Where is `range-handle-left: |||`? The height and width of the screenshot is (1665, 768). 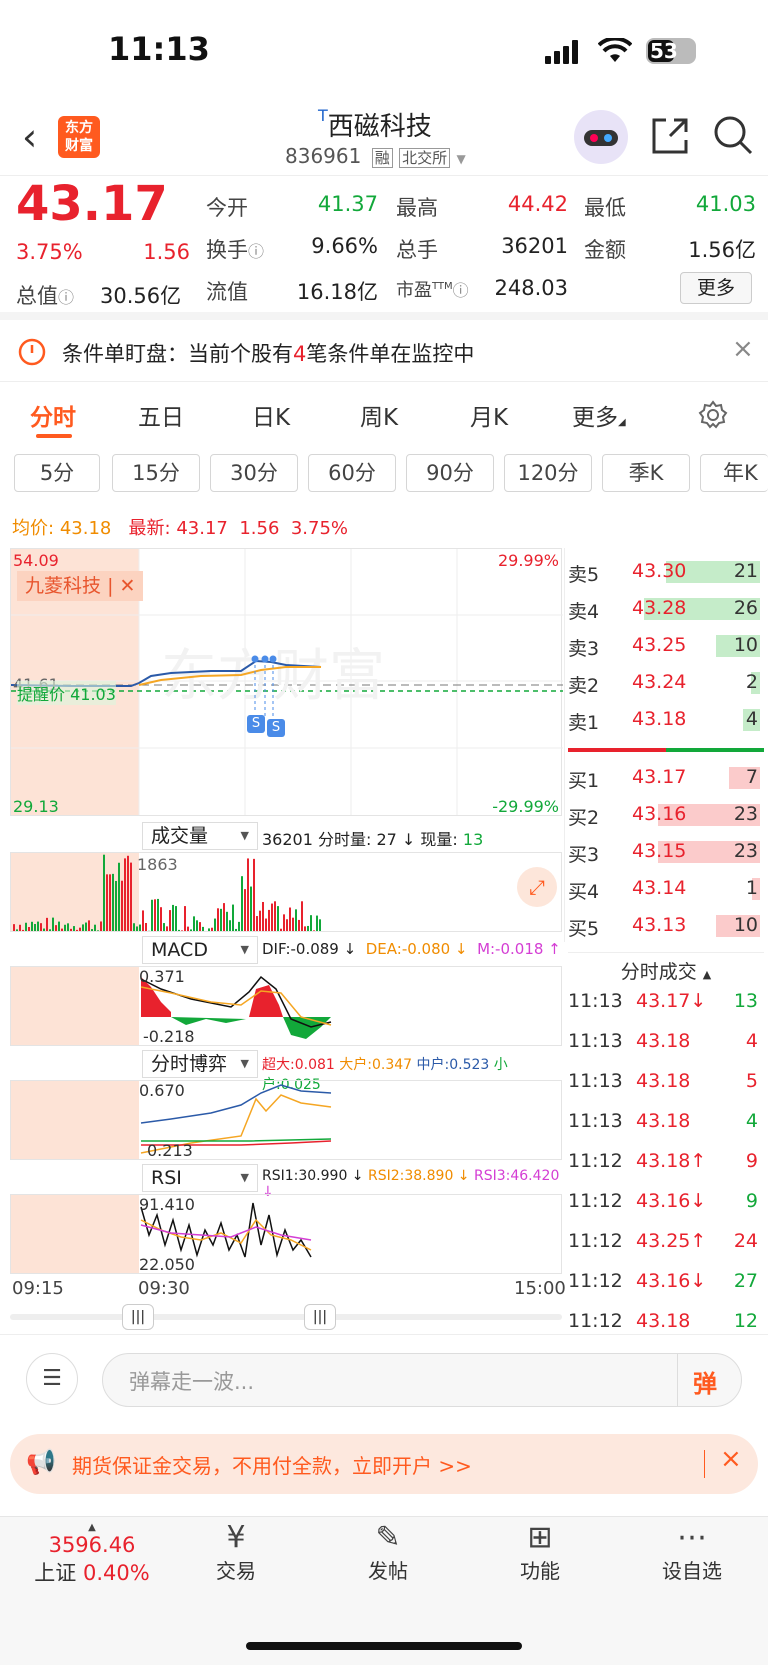 range-handle-left: ||| is located at coordinates (138, 1317).